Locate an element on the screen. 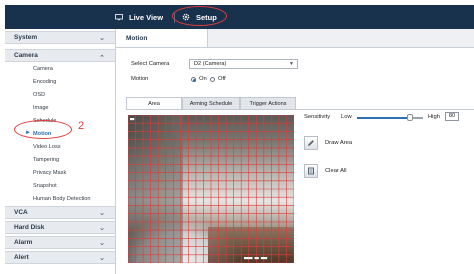 The height and width of the screenshot is (274, 474). tab-arming-schedule-label: Arming Schedule is located at coordinates (211, 104).